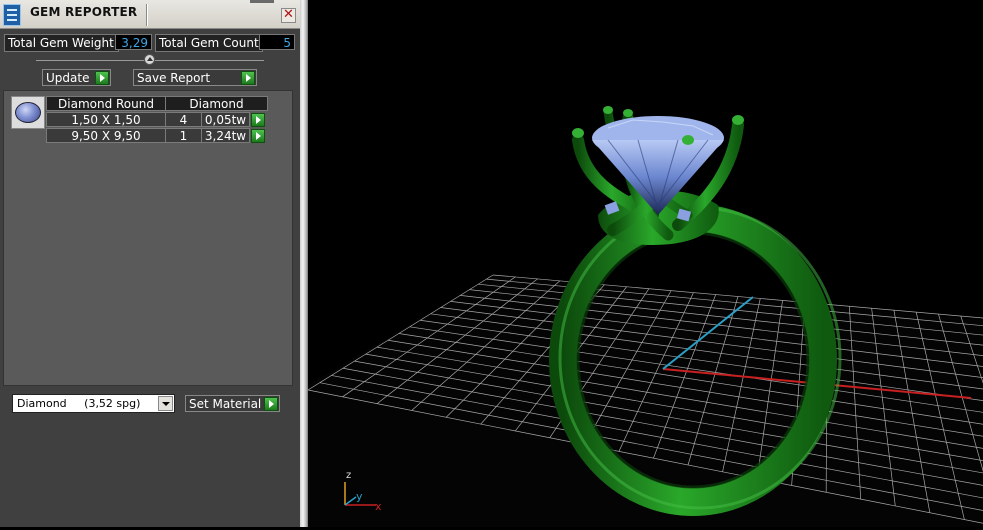 This screenshot has height=530, width=983. What do you see at coordinates (209, 43) in the screenshot?
I see `total-gem-count-label: Total Gem Count` at bounding box center [209, 43].